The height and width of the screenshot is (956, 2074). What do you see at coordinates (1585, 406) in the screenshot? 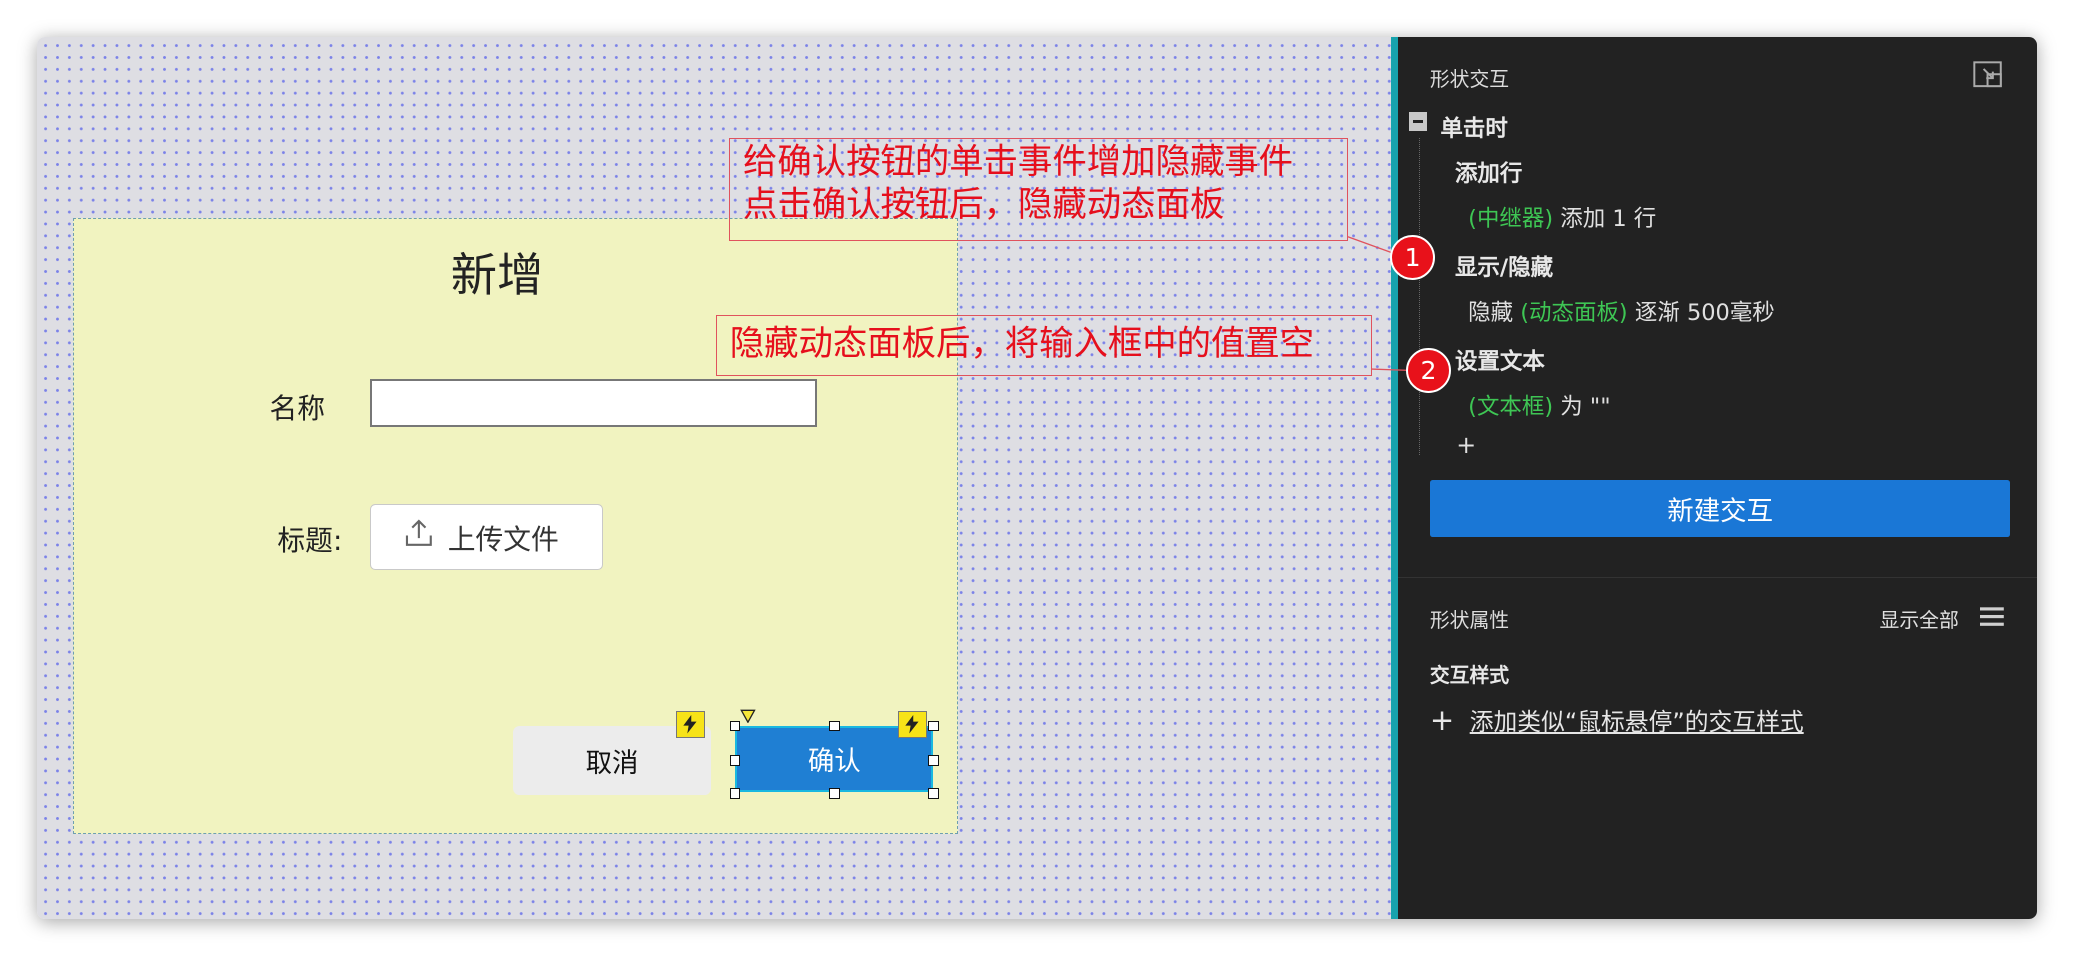
I see `set-text-value: 为 ""` at bounding box center [1585, 406].